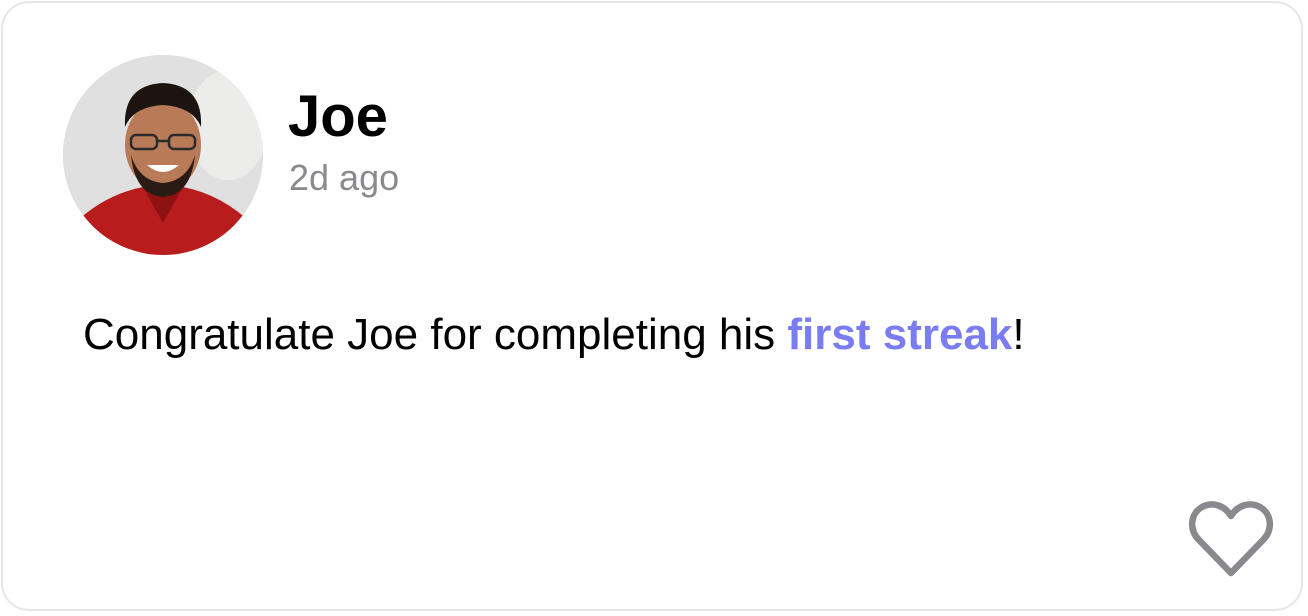 This screenshot has height=616, width=1308. I want to click on like-button, so click(1231, 539).